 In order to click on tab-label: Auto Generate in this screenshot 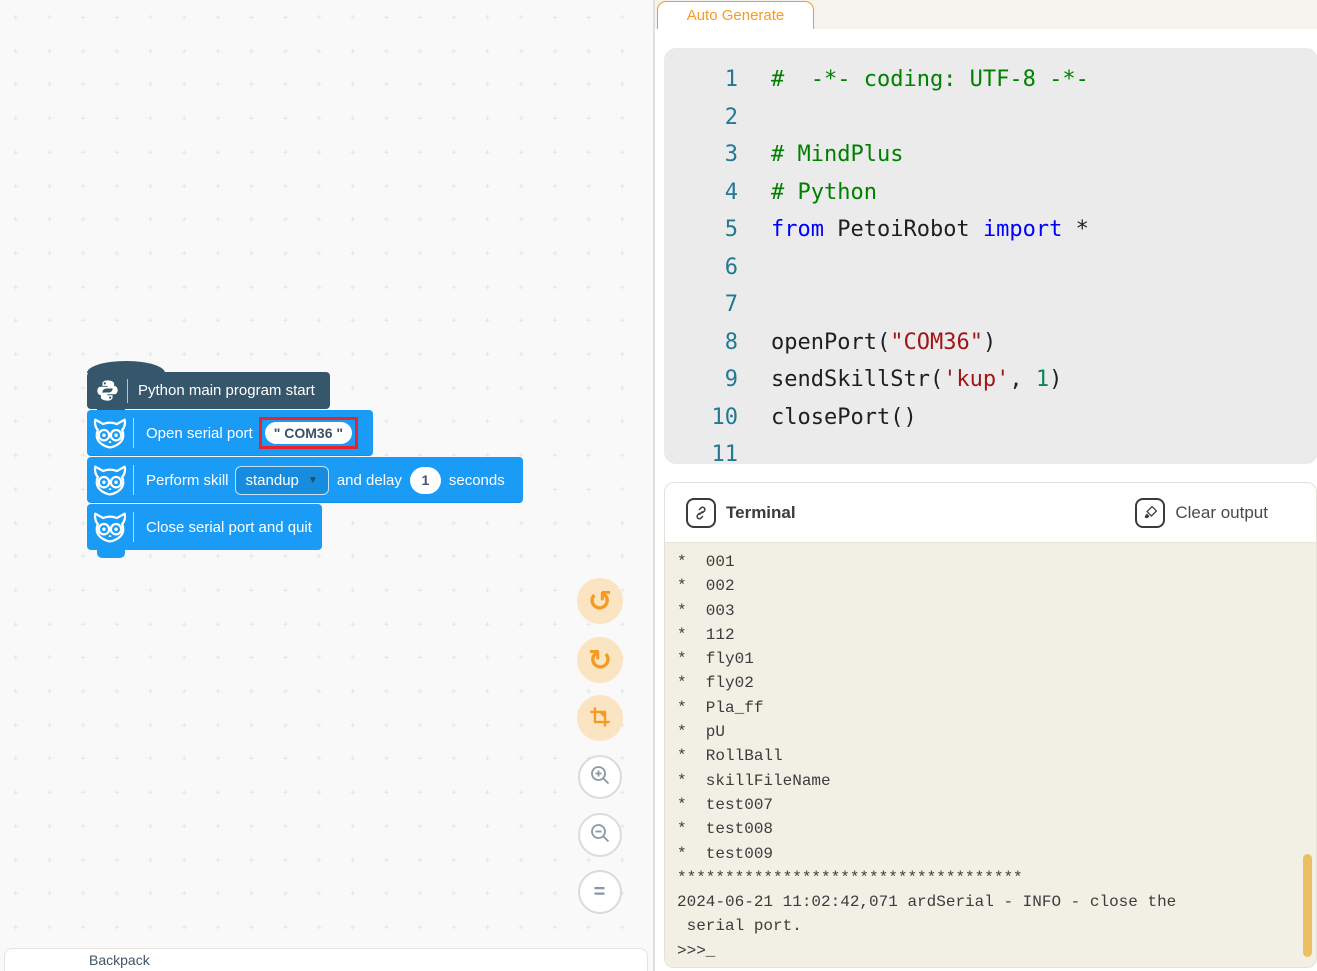, I will do `click(735, 15)`.